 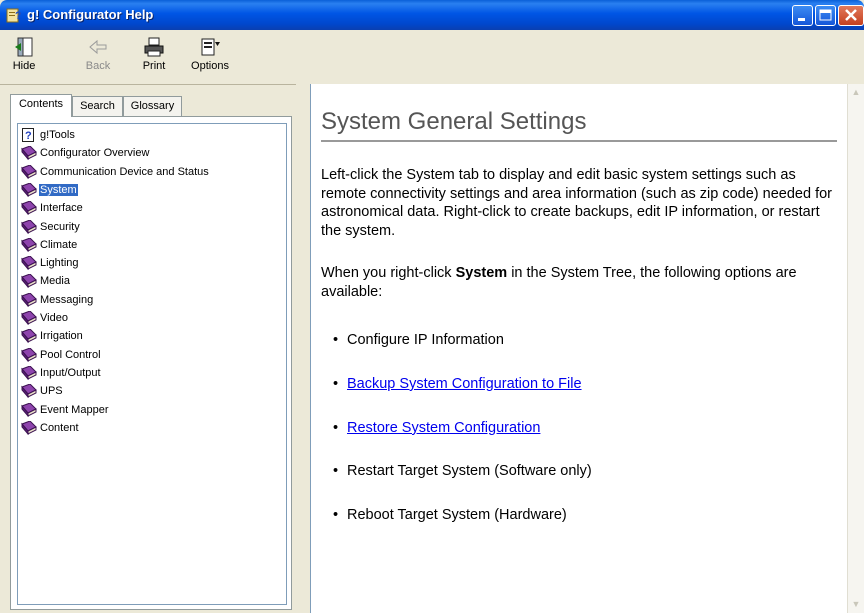 What do you see at coordinates (115, 336) in the screenshot?
I see `tree-item: Irrigation` at bounding box center [115, 336].